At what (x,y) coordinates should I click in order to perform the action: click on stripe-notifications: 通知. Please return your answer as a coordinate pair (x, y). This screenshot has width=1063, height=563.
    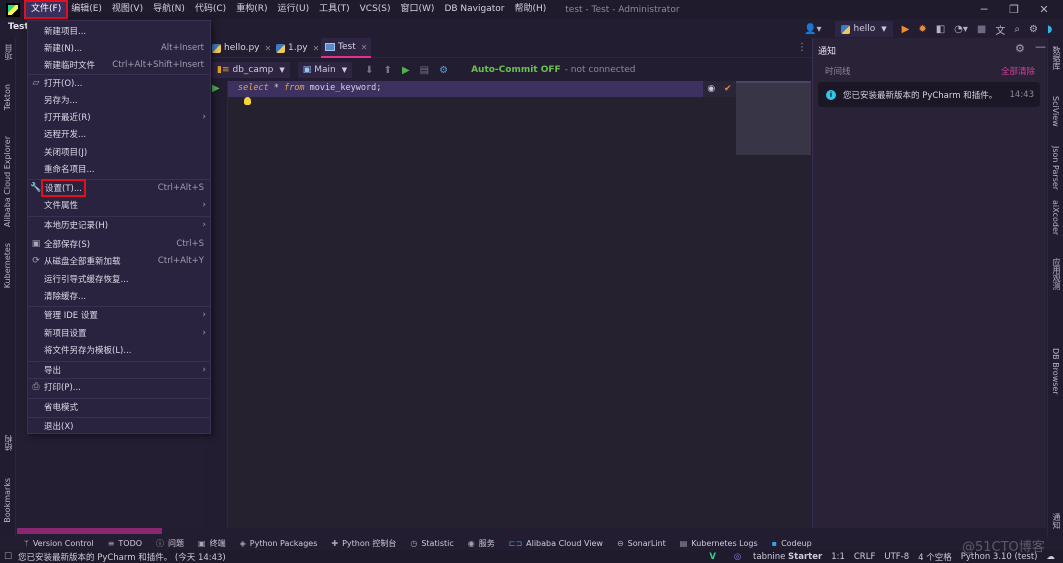
    Looking at the image, I should click on (1056, 521).